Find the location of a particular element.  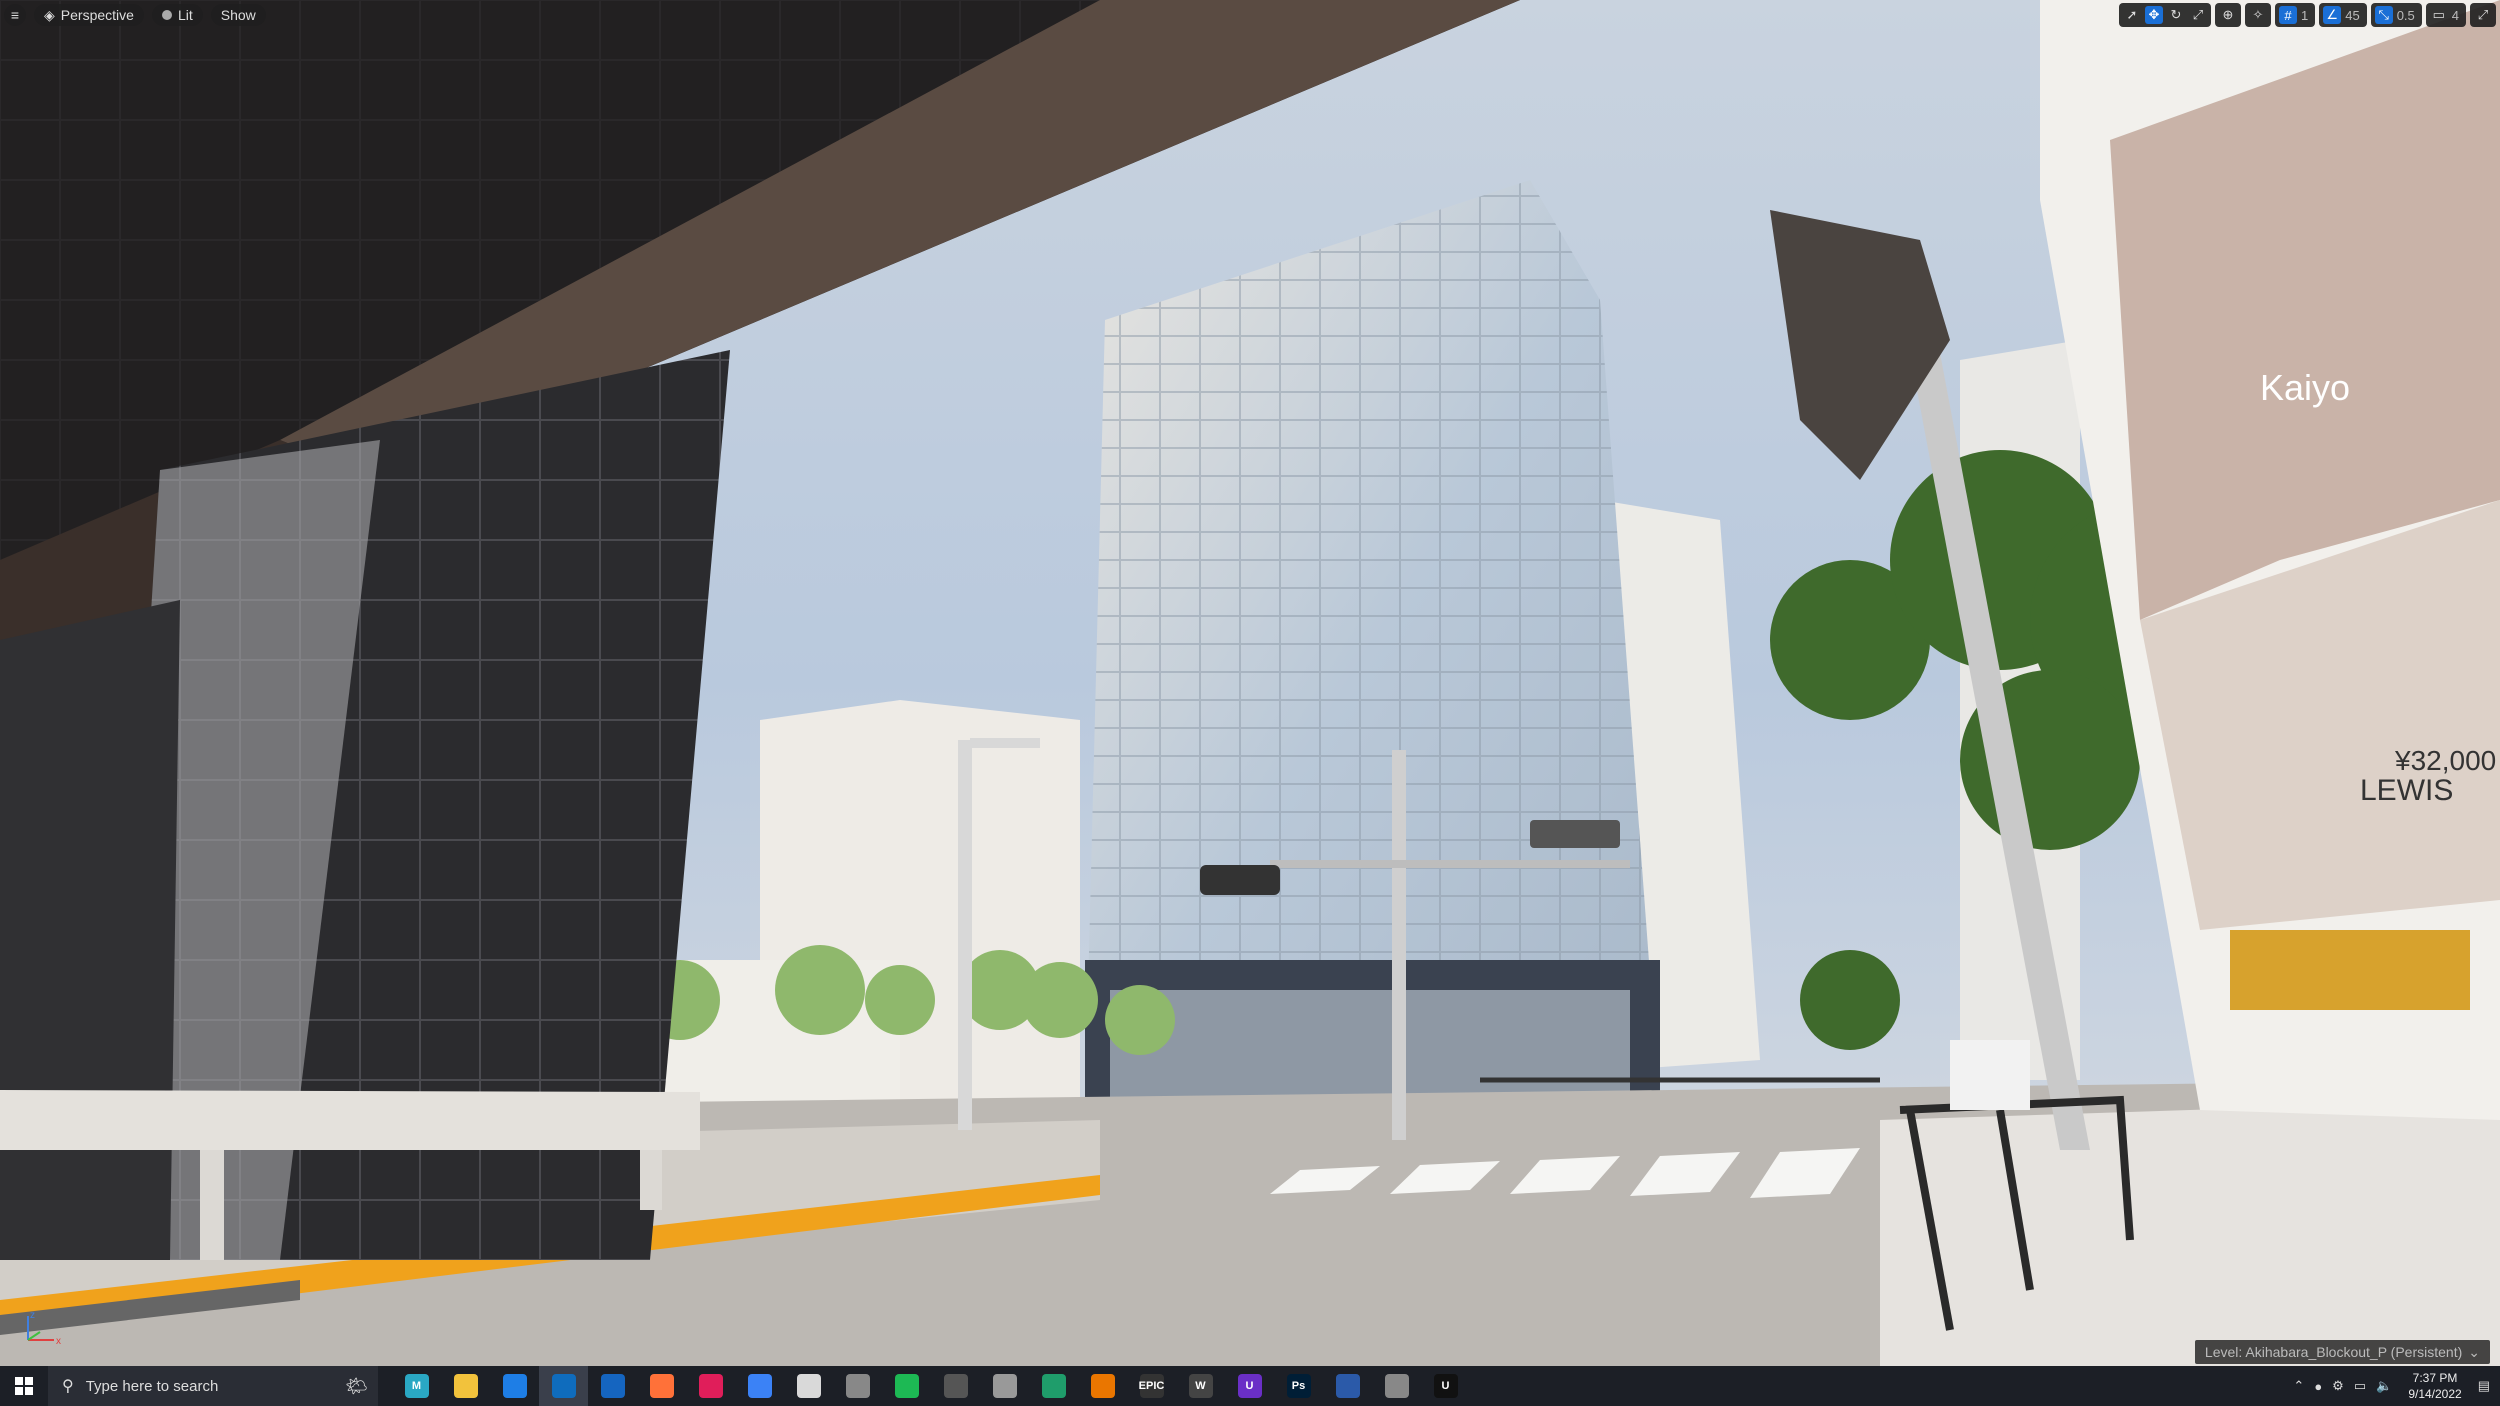

network-icon: ▭ is located at coordinates (2360, 1386).